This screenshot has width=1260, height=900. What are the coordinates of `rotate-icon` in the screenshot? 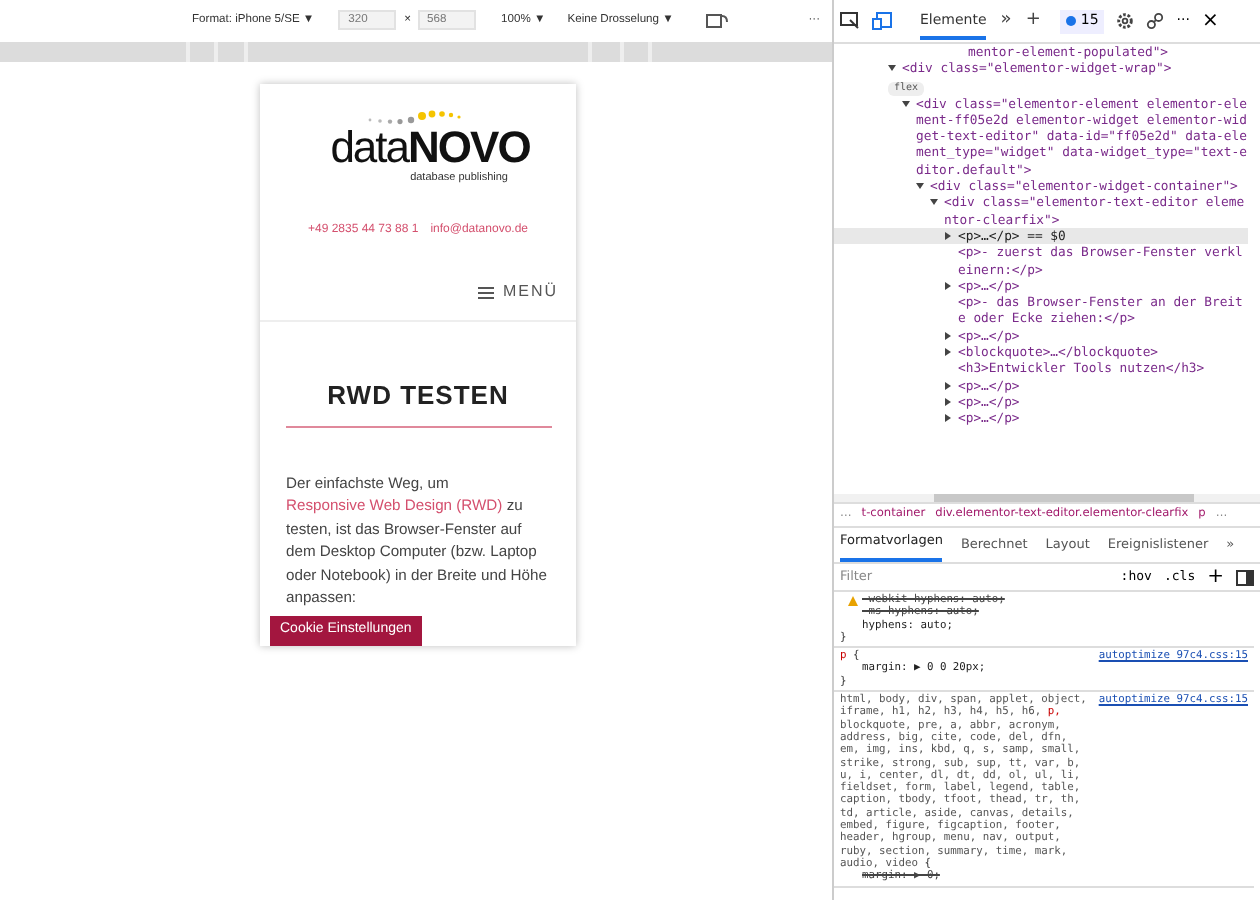 It's located at (716, 20).